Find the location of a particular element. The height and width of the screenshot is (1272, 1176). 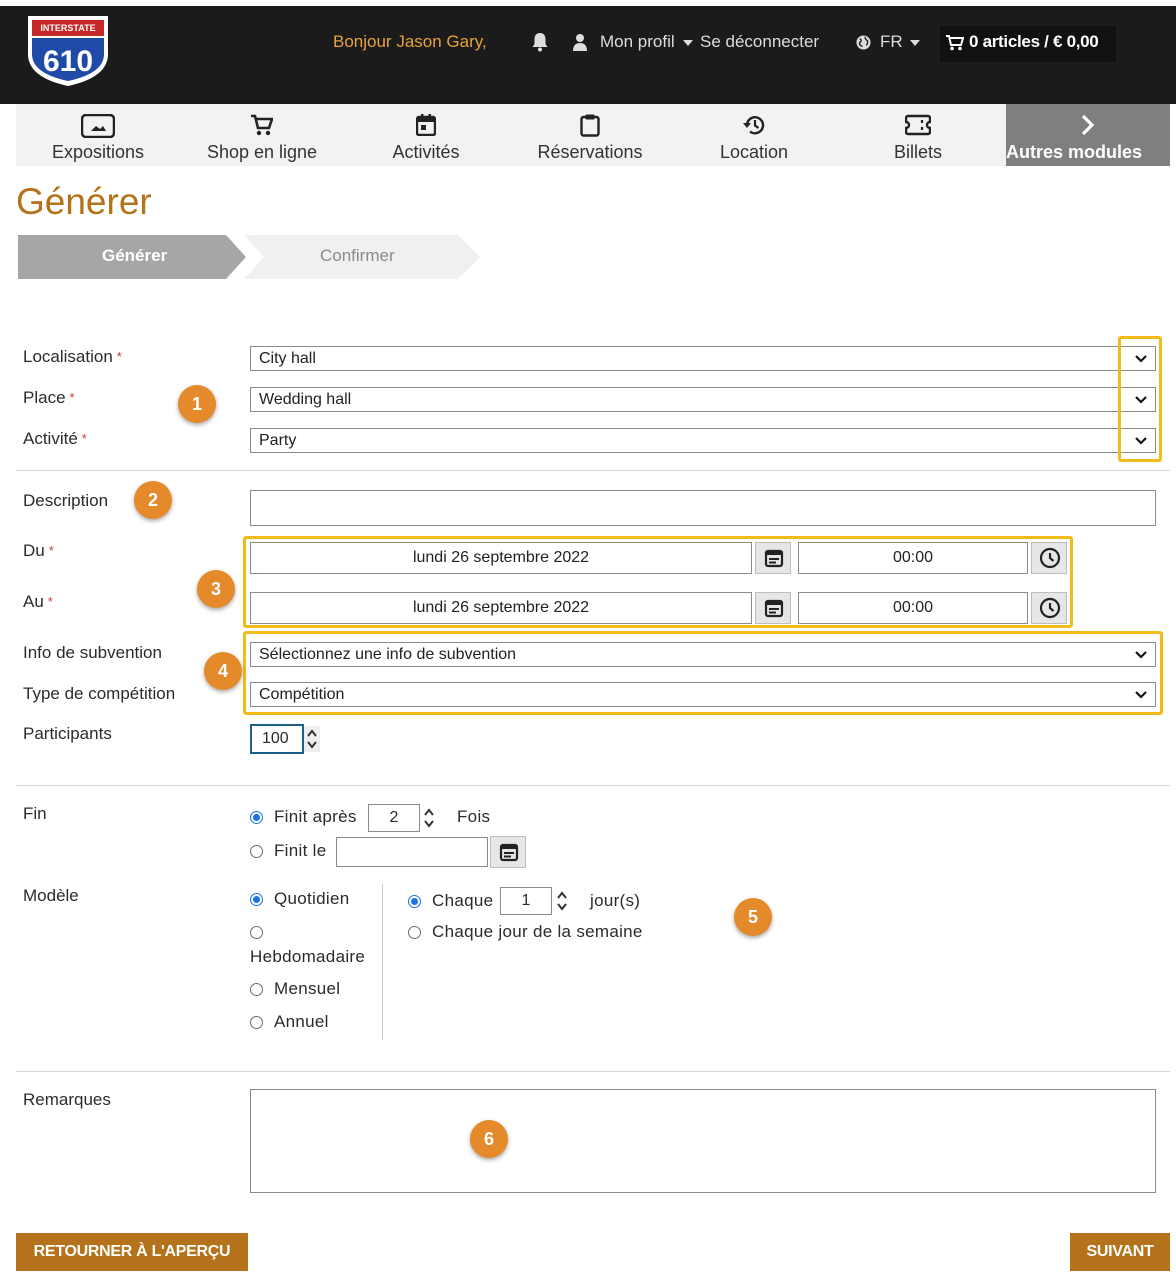

logo-top-text: INTERSTATE is located at coordinates (67, 28).